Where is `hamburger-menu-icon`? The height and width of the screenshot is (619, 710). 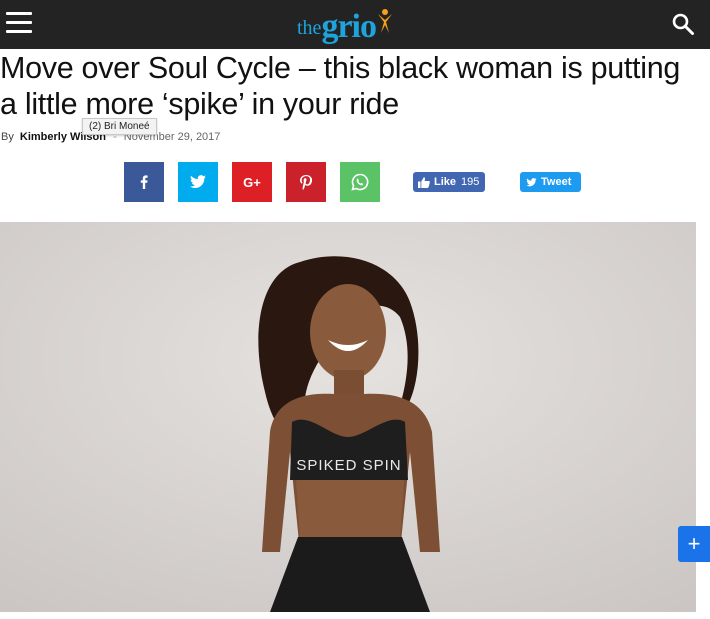 hamburger-menu-icon is located at coordinates (19, 23).